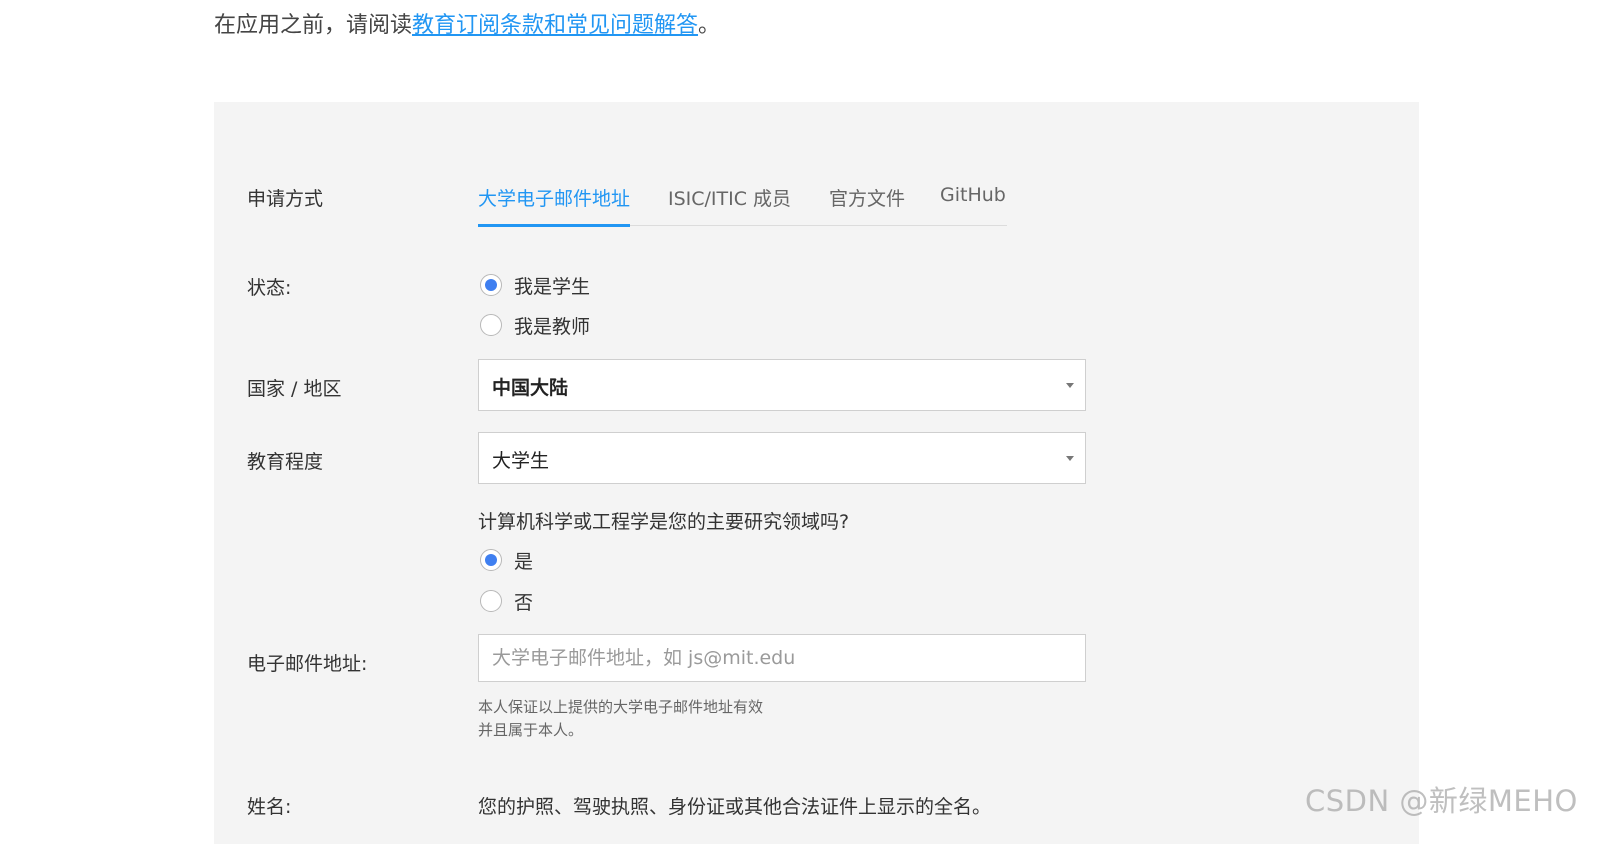 Image resolution: width=1610 pixels, height=844 pixels. What do you see at coordinates (524, 561) in the screenshot?
I see `cs-yes-label: 是` at bounding box center [524, 561].